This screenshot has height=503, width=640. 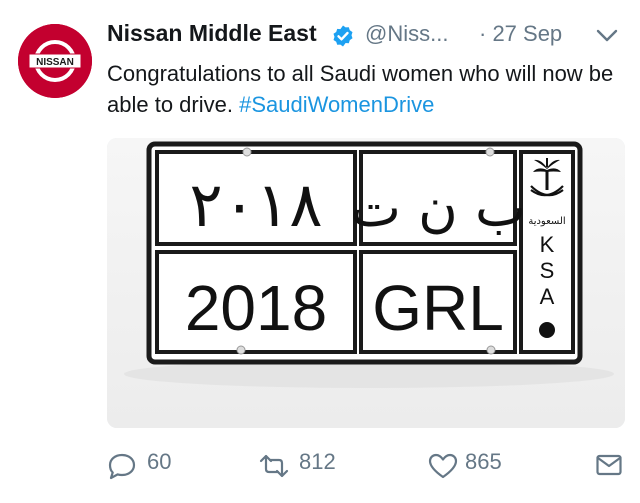 What do you see at coordinates (483, 461) in the screenshot?
I see `like-count: 865` at bounding box center [483, 461].